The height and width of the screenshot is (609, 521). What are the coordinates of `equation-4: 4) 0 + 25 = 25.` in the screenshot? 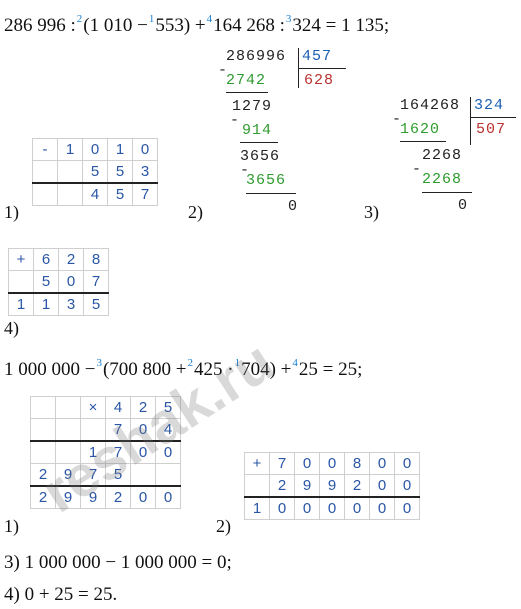 It's located at (61, 594).